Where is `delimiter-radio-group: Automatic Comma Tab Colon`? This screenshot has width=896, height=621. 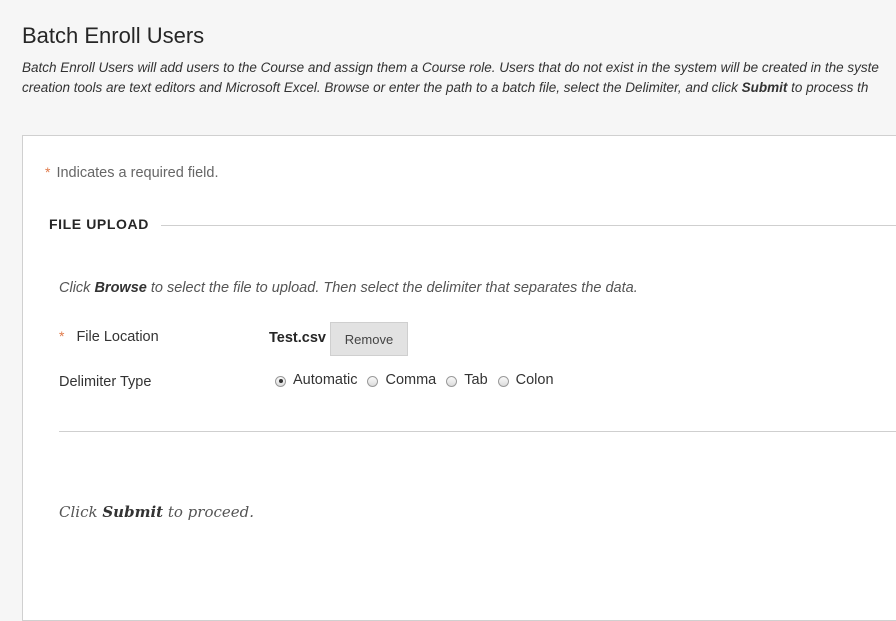 delimiter-radio-group: Automatic Comma Tab Colon is located at coordinates (419, 380).